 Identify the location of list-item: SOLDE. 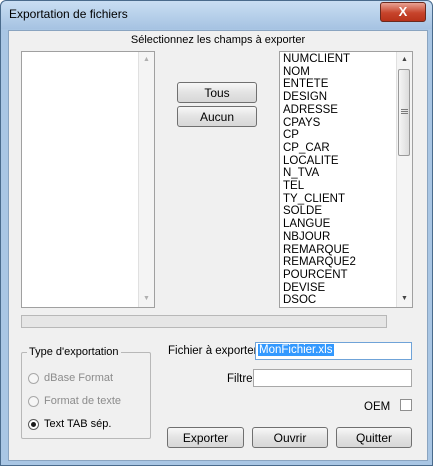
(302, 211).